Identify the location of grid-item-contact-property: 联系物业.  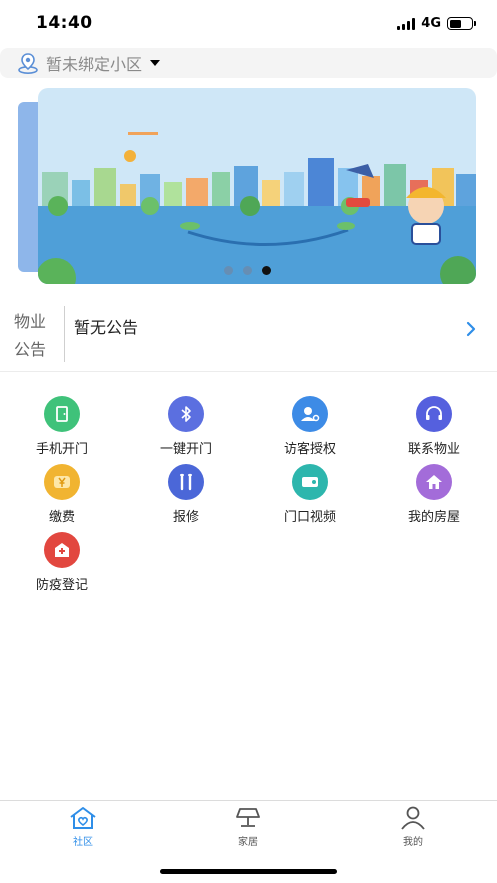
(434, 427).